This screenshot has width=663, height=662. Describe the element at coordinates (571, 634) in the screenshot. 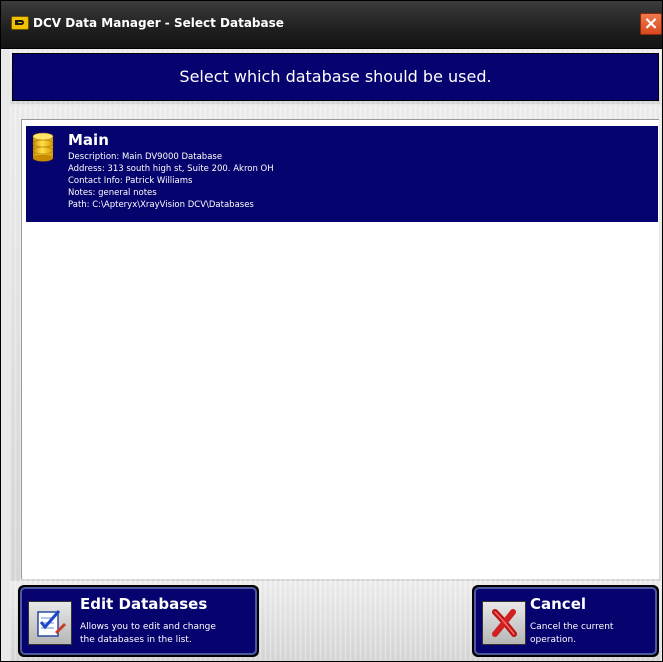

I see `cancel-description: Cancel the current operation.` at that location.